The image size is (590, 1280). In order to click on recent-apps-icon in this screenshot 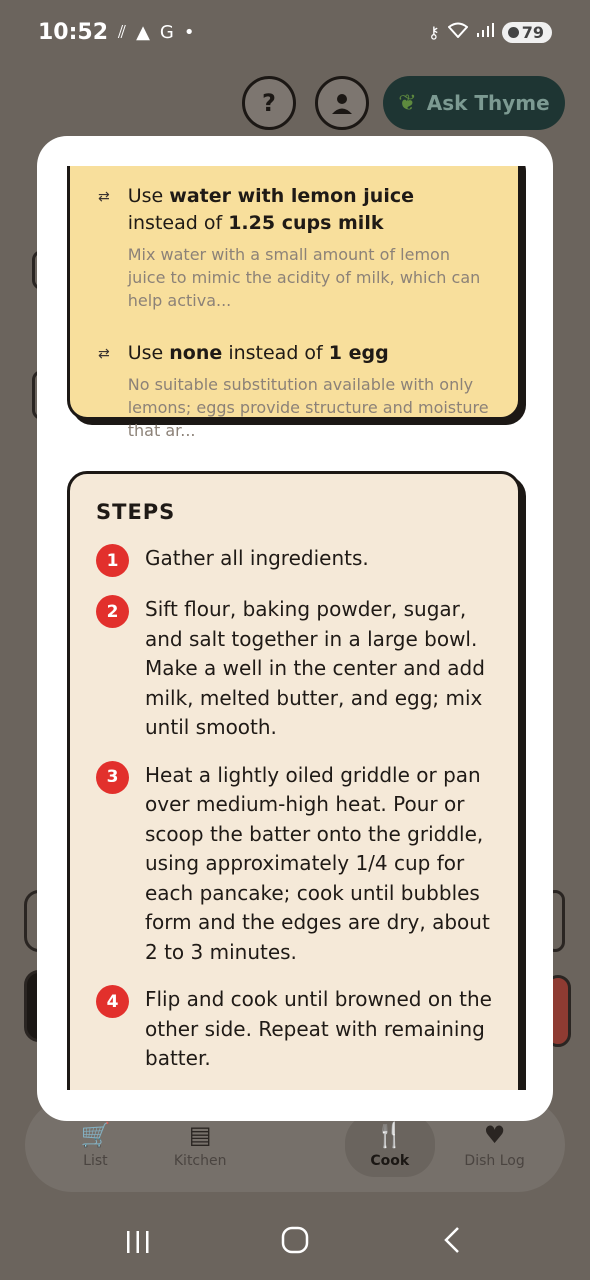, I will do `click(138, 1241)`.